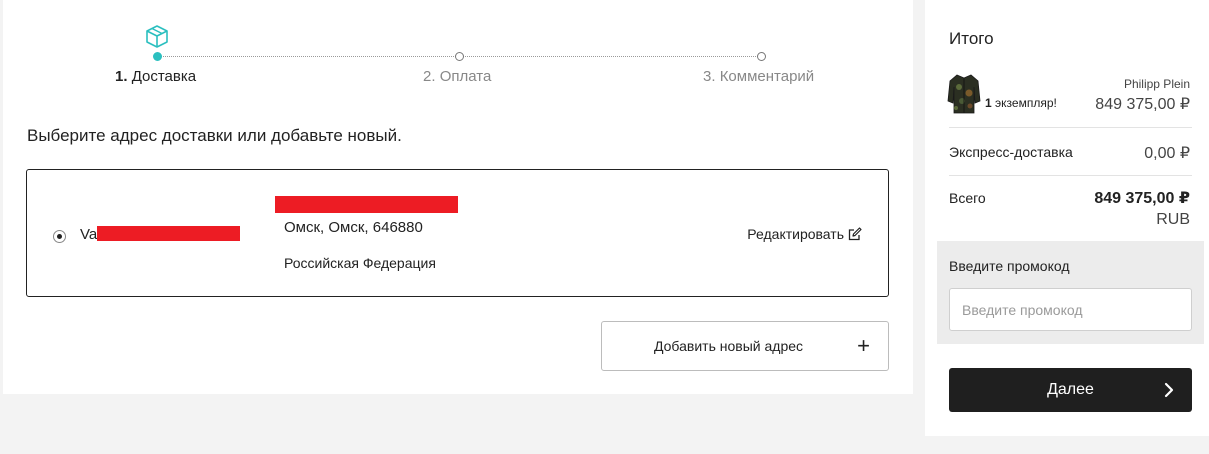 The height and width of the screenshot is (454, 1209). Describe the element at coordinates (729, 346) in the screenshot. I see `add-address-label: Добавить новый адрес` at that location.